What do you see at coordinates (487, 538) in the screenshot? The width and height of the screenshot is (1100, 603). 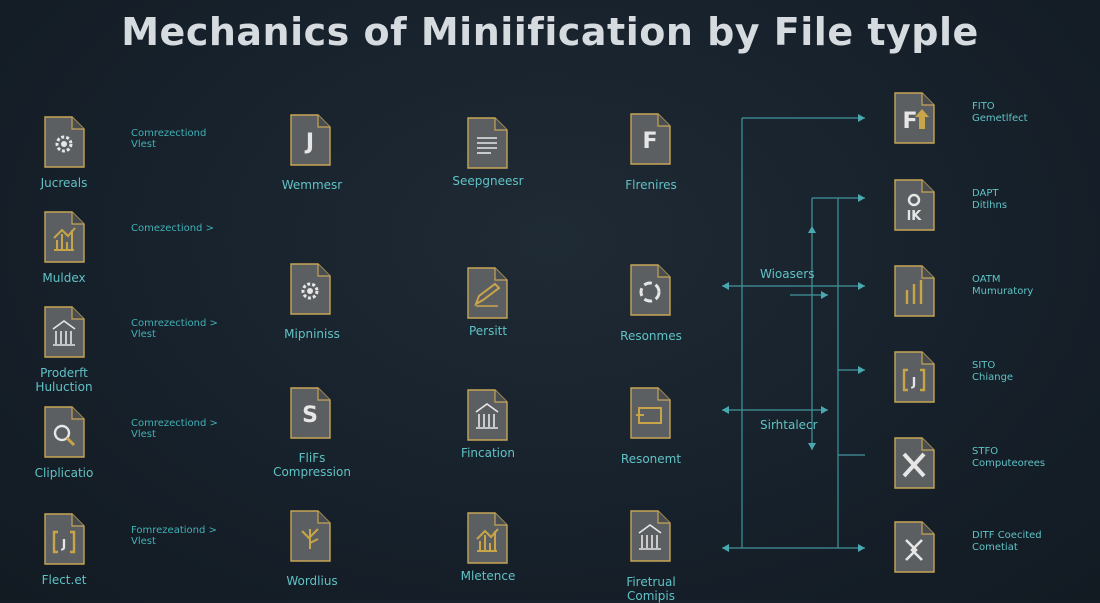 I see `chart-icon` at bounding box center [487, 538].